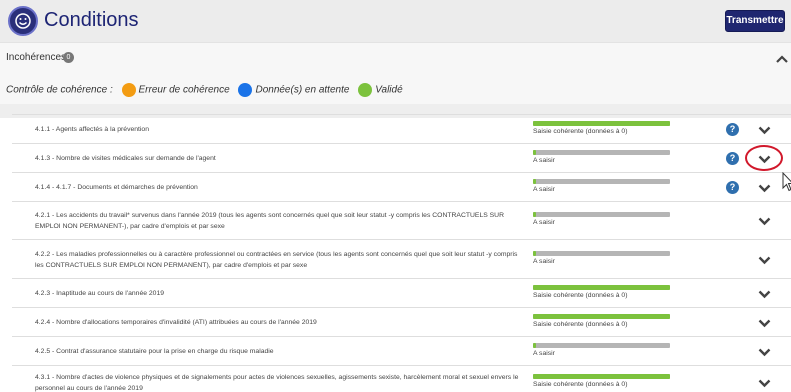  Describe the element at coordinates (755, 21) in the screenshot. I see `transmit-button: Transmettre` at that location.